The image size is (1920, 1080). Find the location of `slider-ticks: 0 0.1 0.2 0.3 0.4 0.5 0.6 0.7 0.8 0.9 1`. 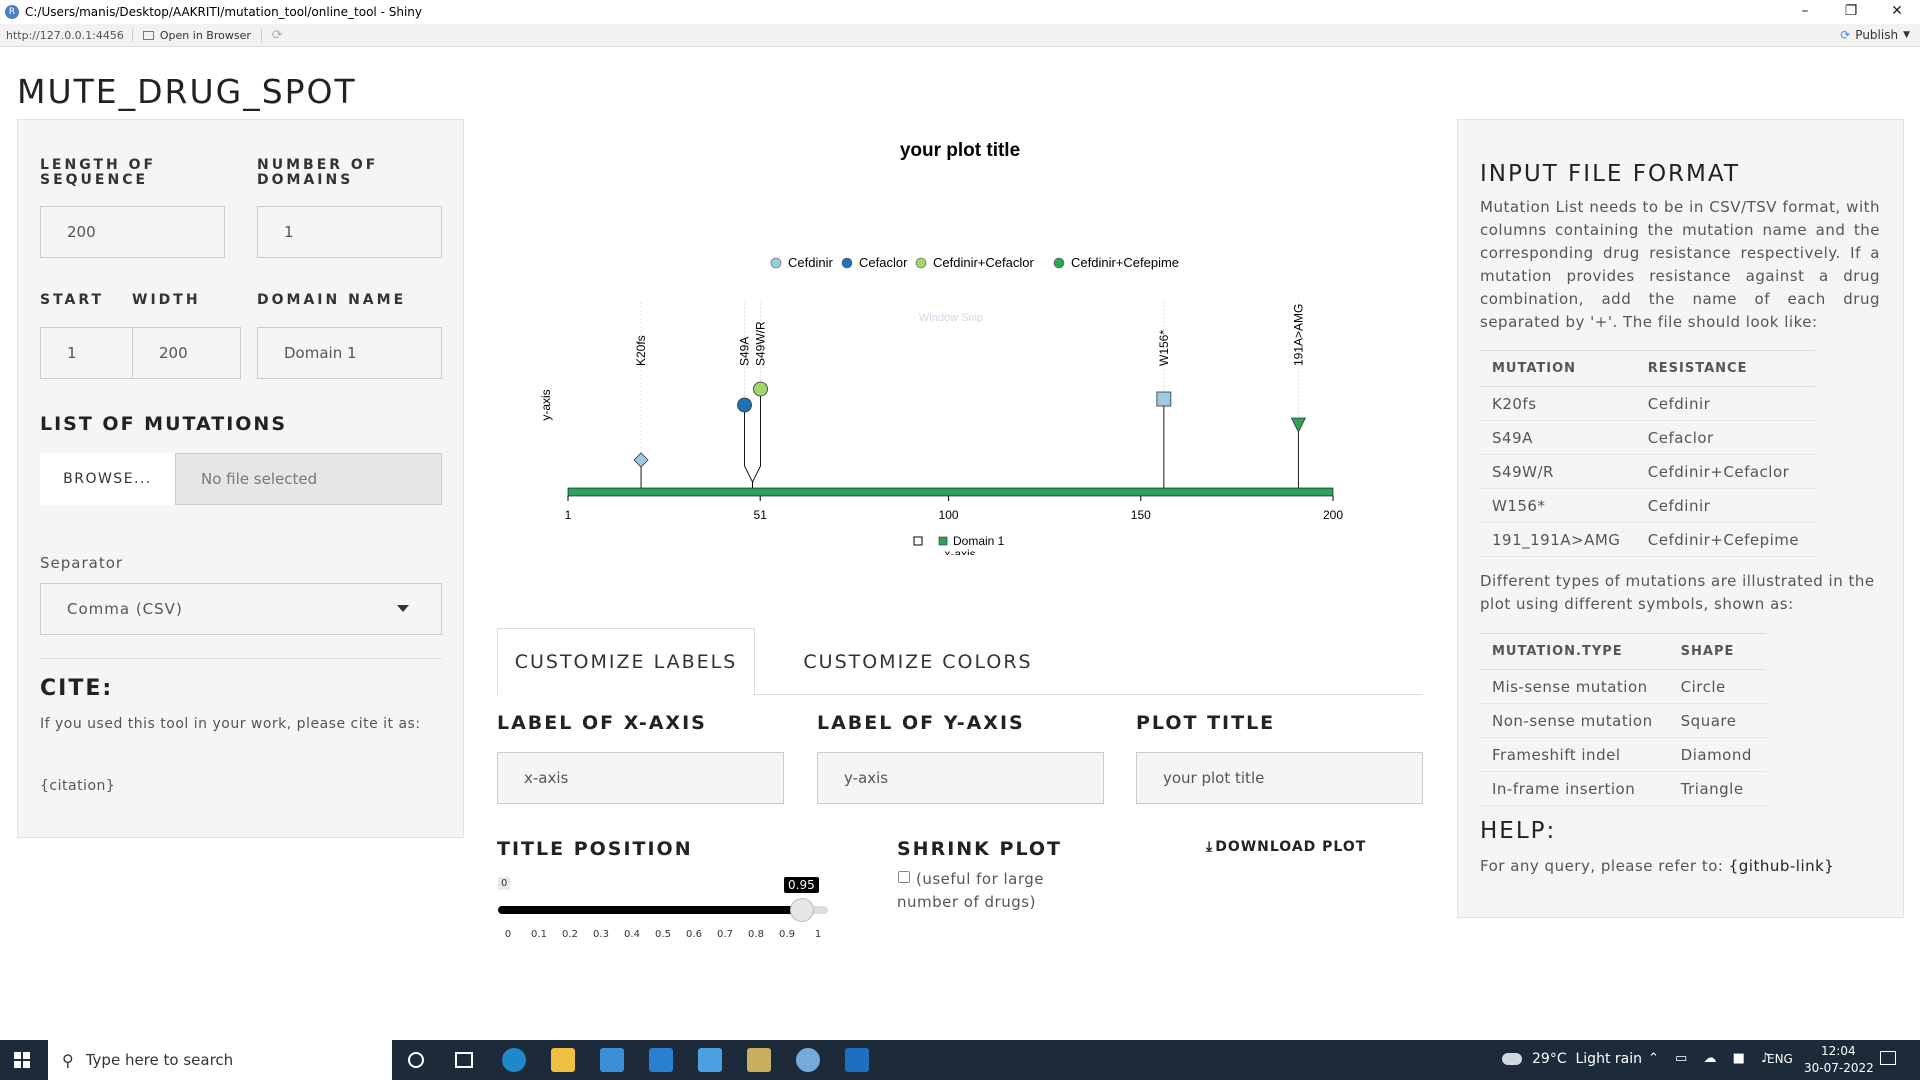

slider-ticks: 0 0.1 0.2 0.3 0.4 0.5 0.6 0.7 0.8 0.9 1 is located at coordinates (663, 932).